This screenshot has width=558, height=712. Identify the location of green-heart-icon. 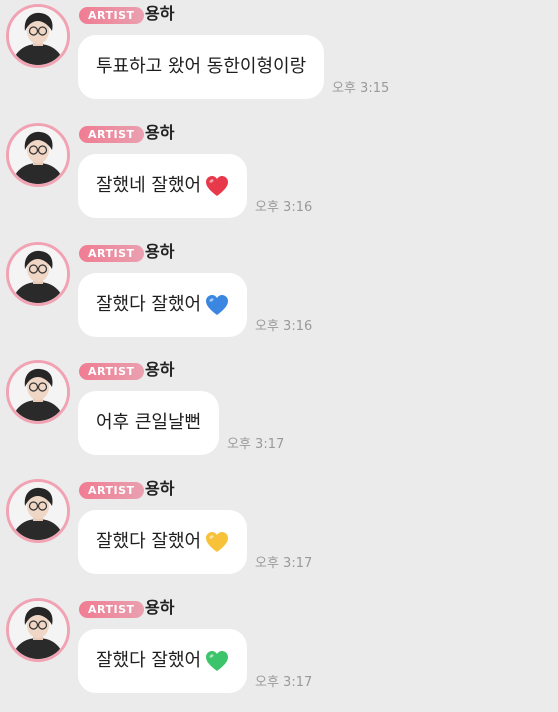
(217, 661).